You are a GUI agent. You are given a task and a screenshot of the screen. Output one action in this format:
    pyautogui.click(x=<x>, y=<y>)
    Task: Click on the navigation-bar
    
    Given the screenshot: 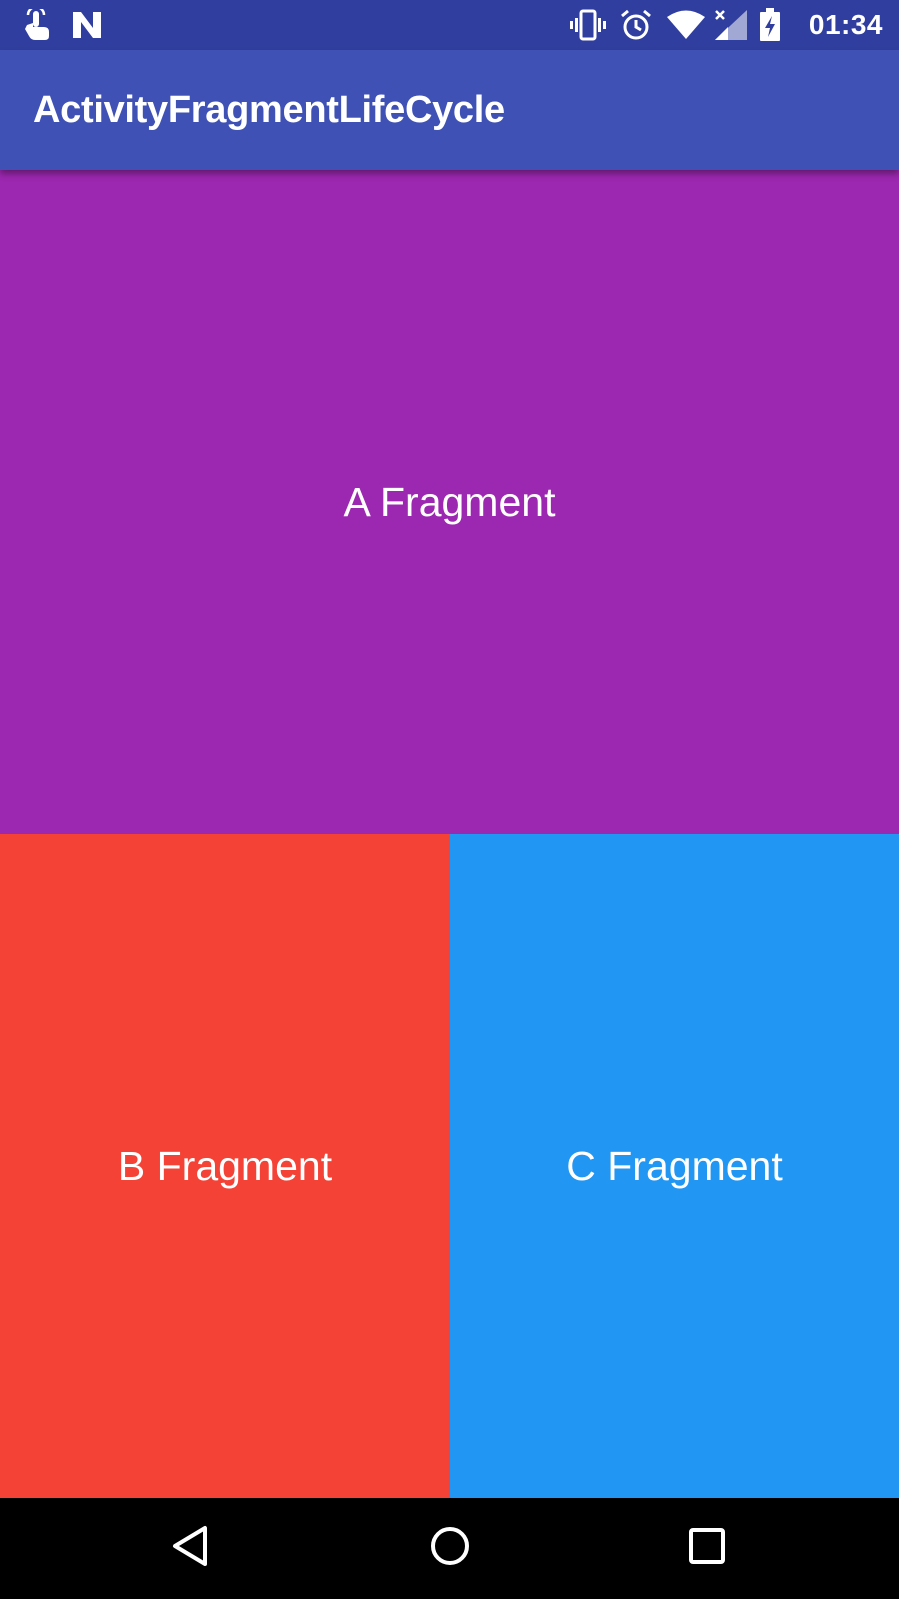 What is the action you would take?
    pyautogui.click(x=449, y=1548)
    